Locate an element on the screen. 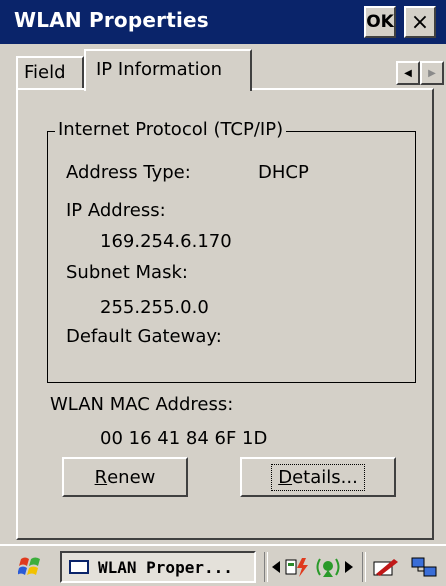  groupbox-title: Internet Protocol (TCP/IP) is located at coordinates (171, 129).